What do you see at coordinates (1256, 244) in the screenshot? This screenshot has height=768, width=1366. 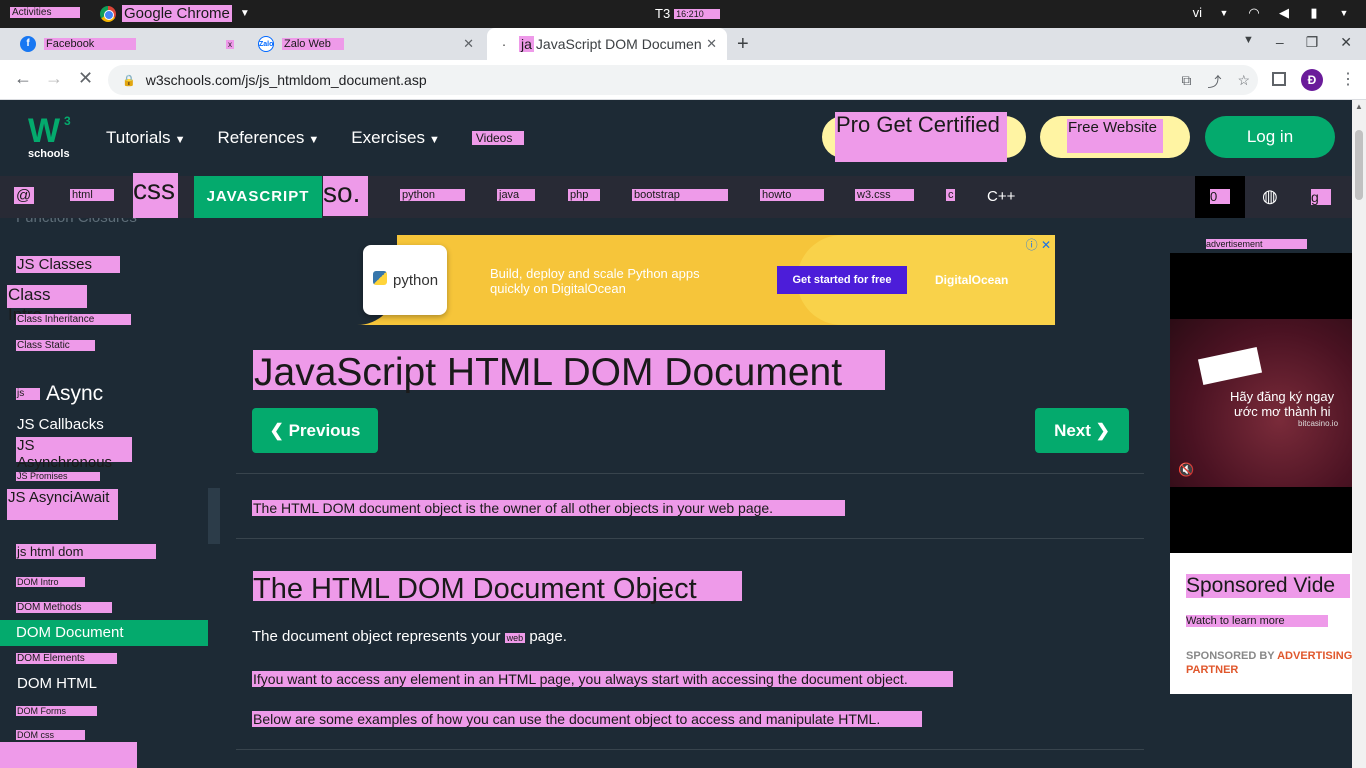 I see `advertisement-label: advertisement` at bounding box center [1256, 244].